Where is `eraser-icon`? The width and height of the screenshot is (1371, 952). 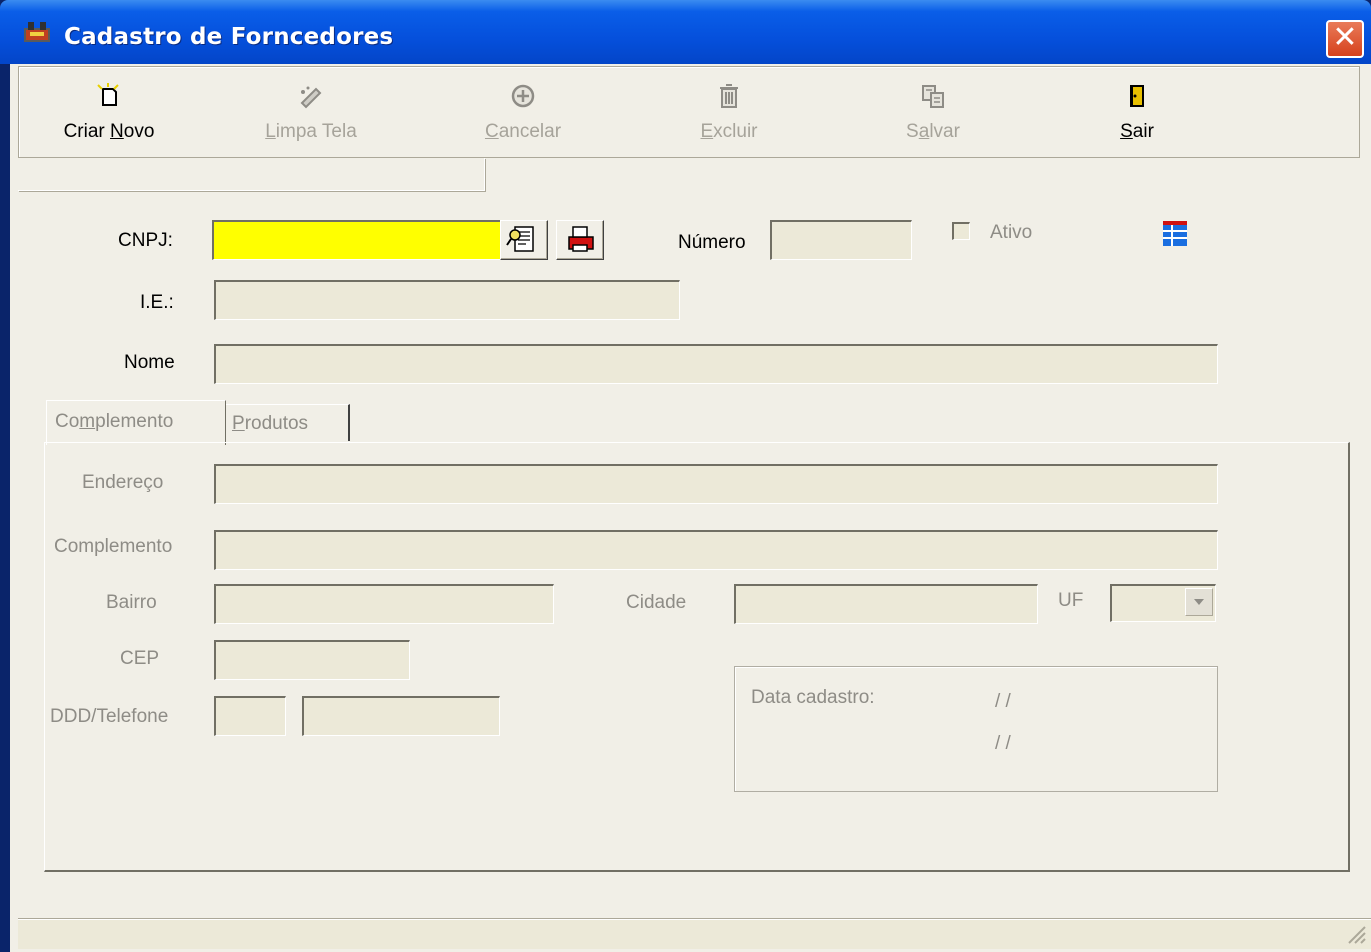
eraser-icon is located at coordinates (311, 97).